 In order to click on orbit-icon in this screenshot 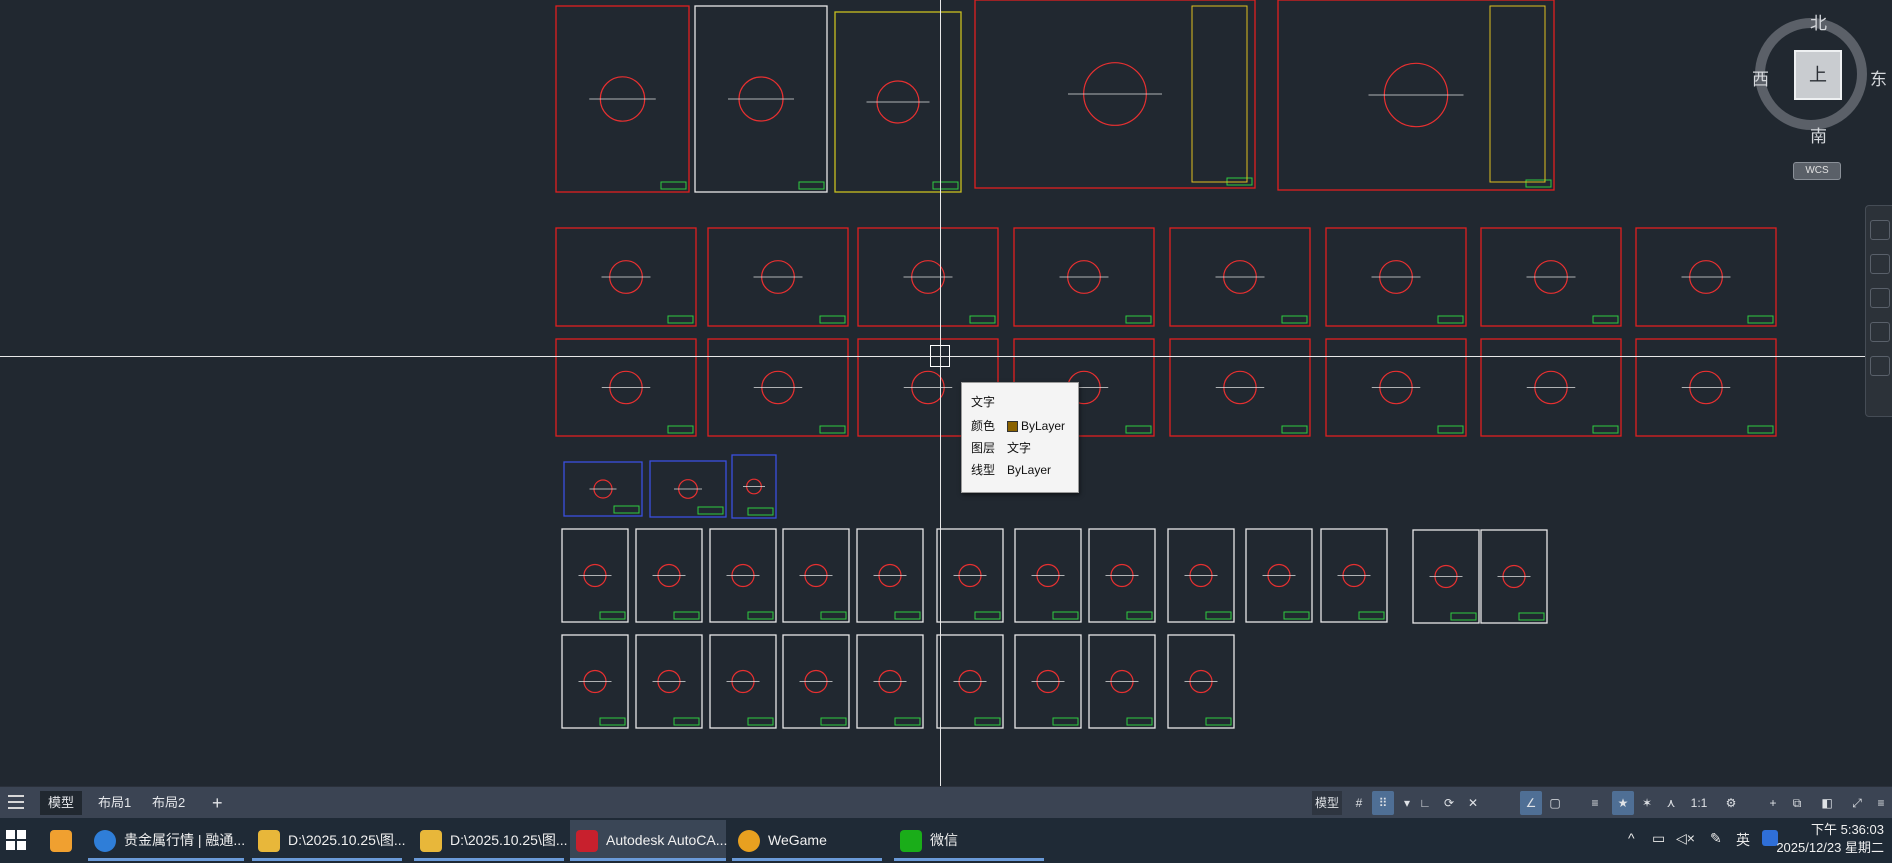, I will do `click(1879, 332)`.